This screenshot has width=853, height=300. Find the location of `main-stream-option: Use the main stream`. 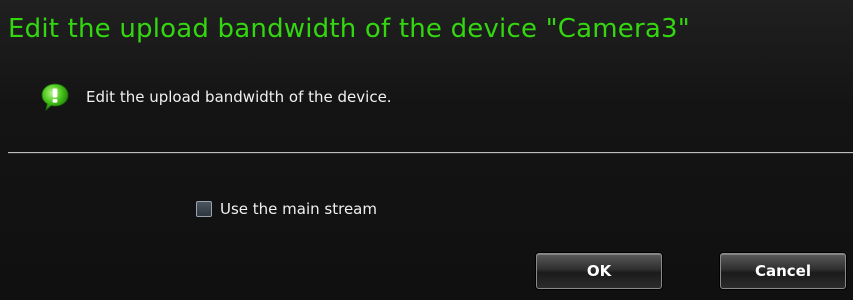

main-stream-option: Use the main stream is located at coordinates (286, 209).